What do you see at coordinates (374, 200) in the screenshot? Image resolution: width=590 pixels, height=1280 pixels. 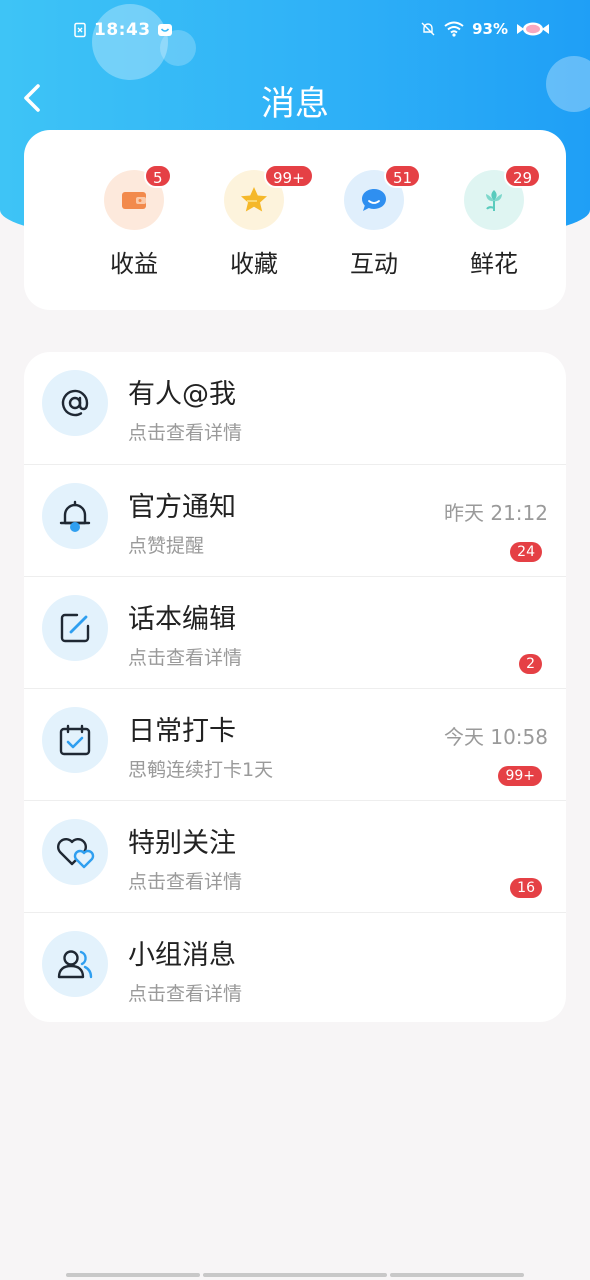 I see `chat-bubble-icon` at bounding box center [374, 200].